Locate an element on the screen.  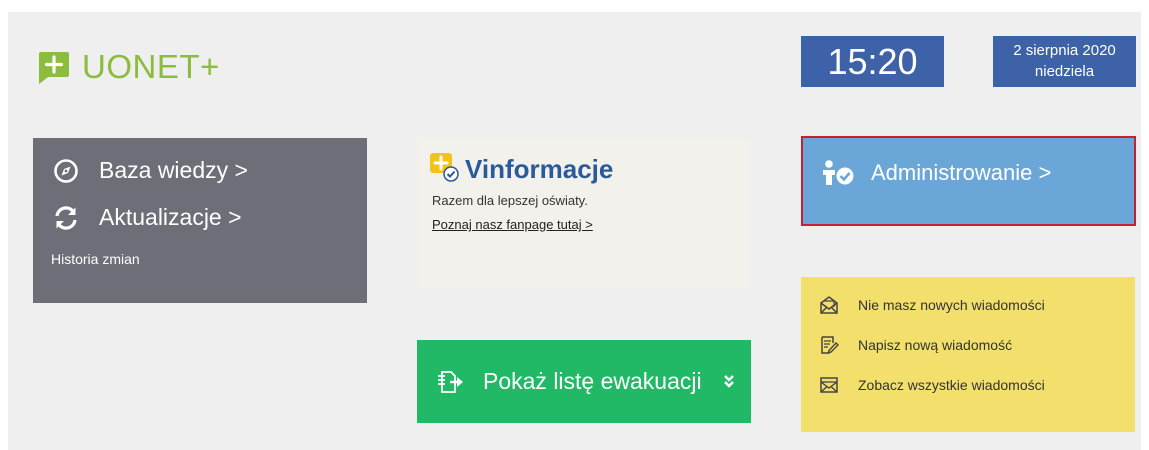
evacuation-list-button: Pokaż listę ewakuacji is located at coordinates (584, 381).